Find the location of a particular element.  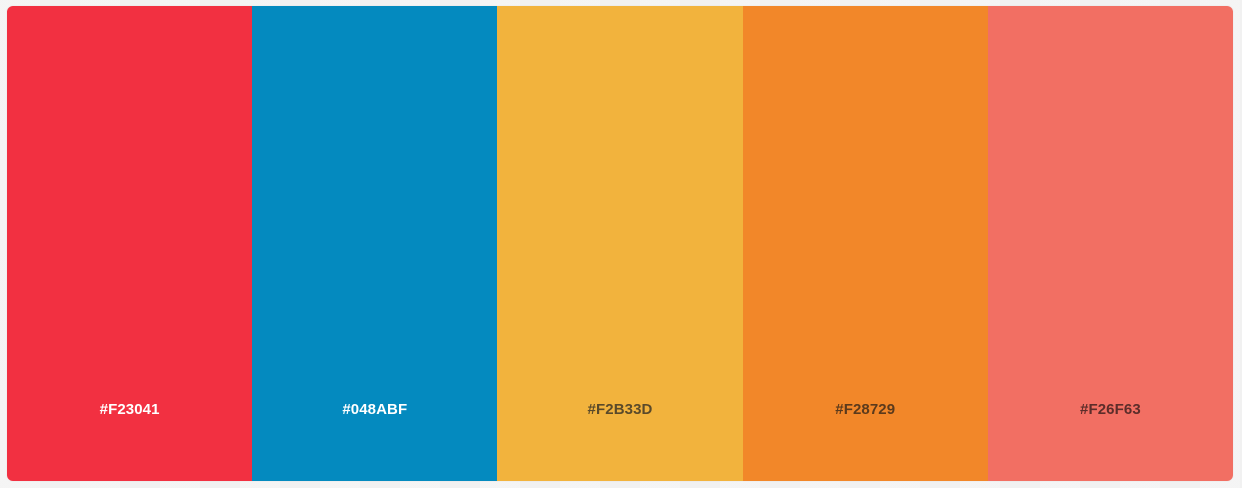

hex-label: #F28729 is located at coordinates (865, 409).